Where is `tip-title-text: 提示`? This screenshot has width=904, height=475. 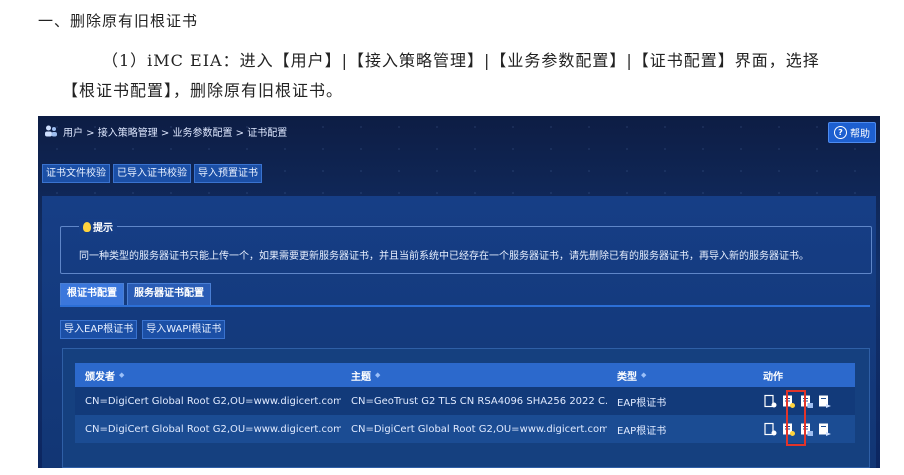 tip-title-text: 提示 is located at coordinates (103, 228).